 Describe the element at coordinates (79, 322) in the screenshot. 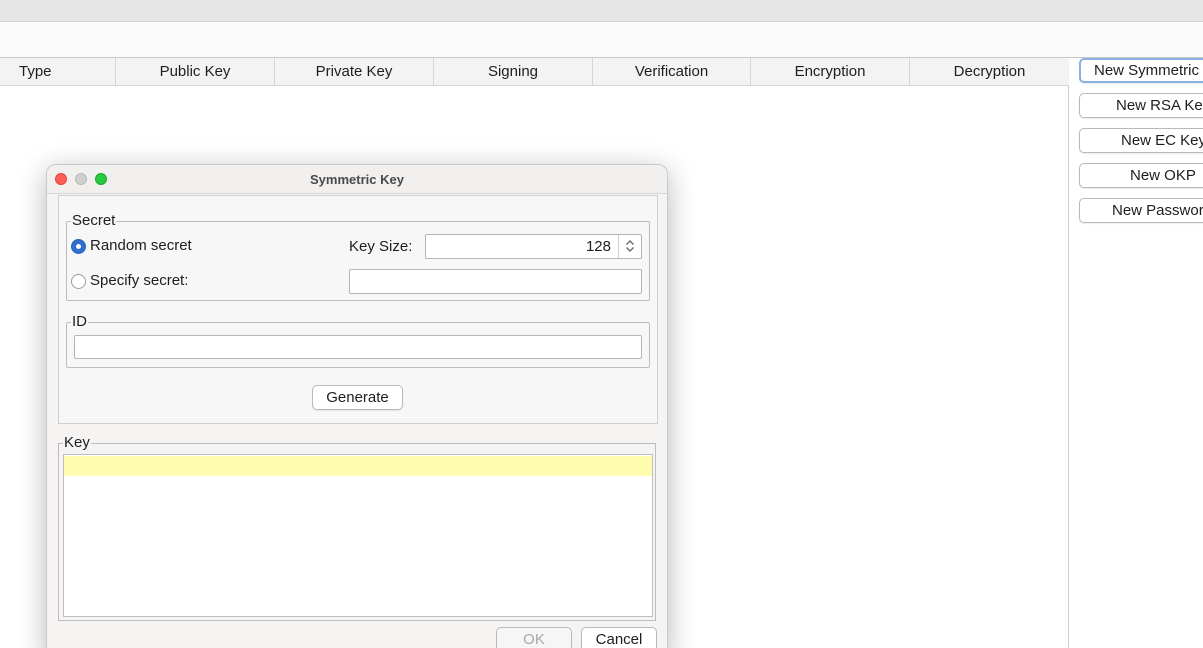

I see `id-group-label: ID` at that location.